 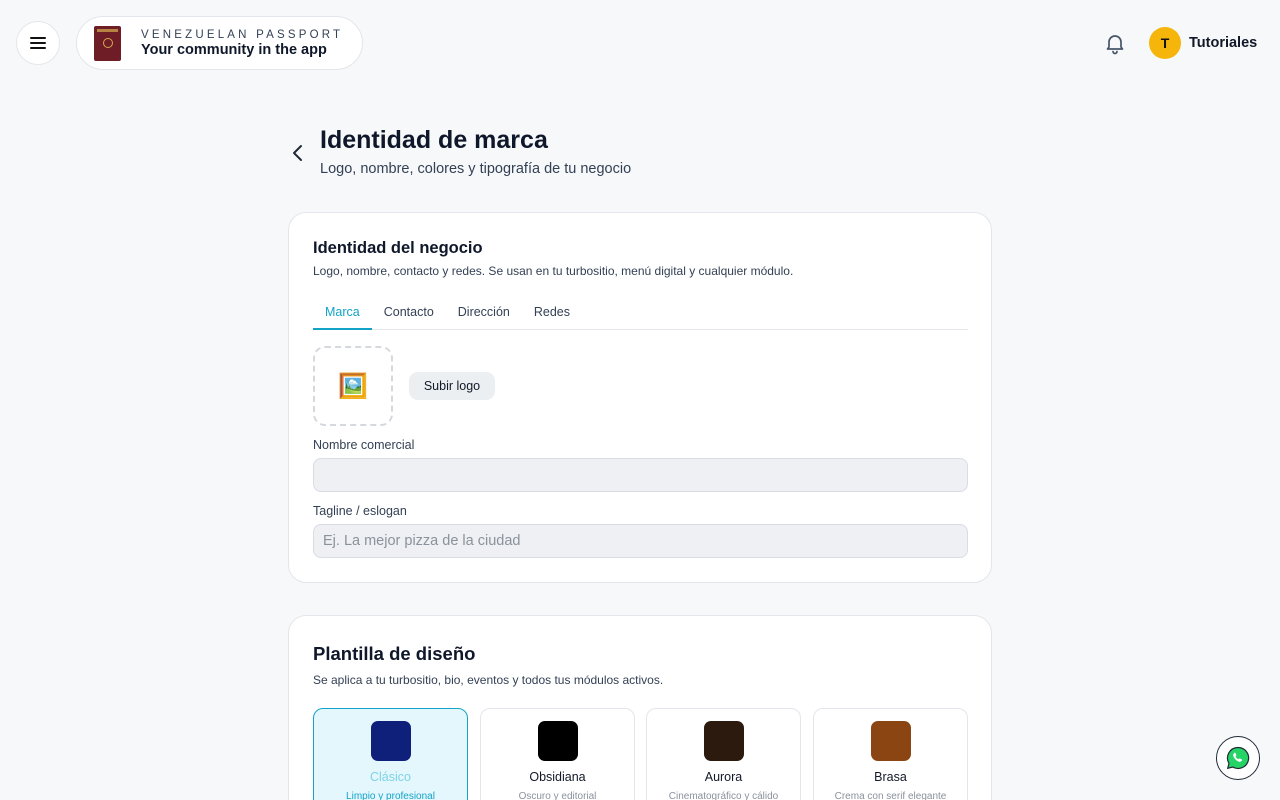 What do you see at coordinates (360, 511) in the screenshot?
I see `tagline-label: Tagline / eslogan` at bounding box center [360, 511].